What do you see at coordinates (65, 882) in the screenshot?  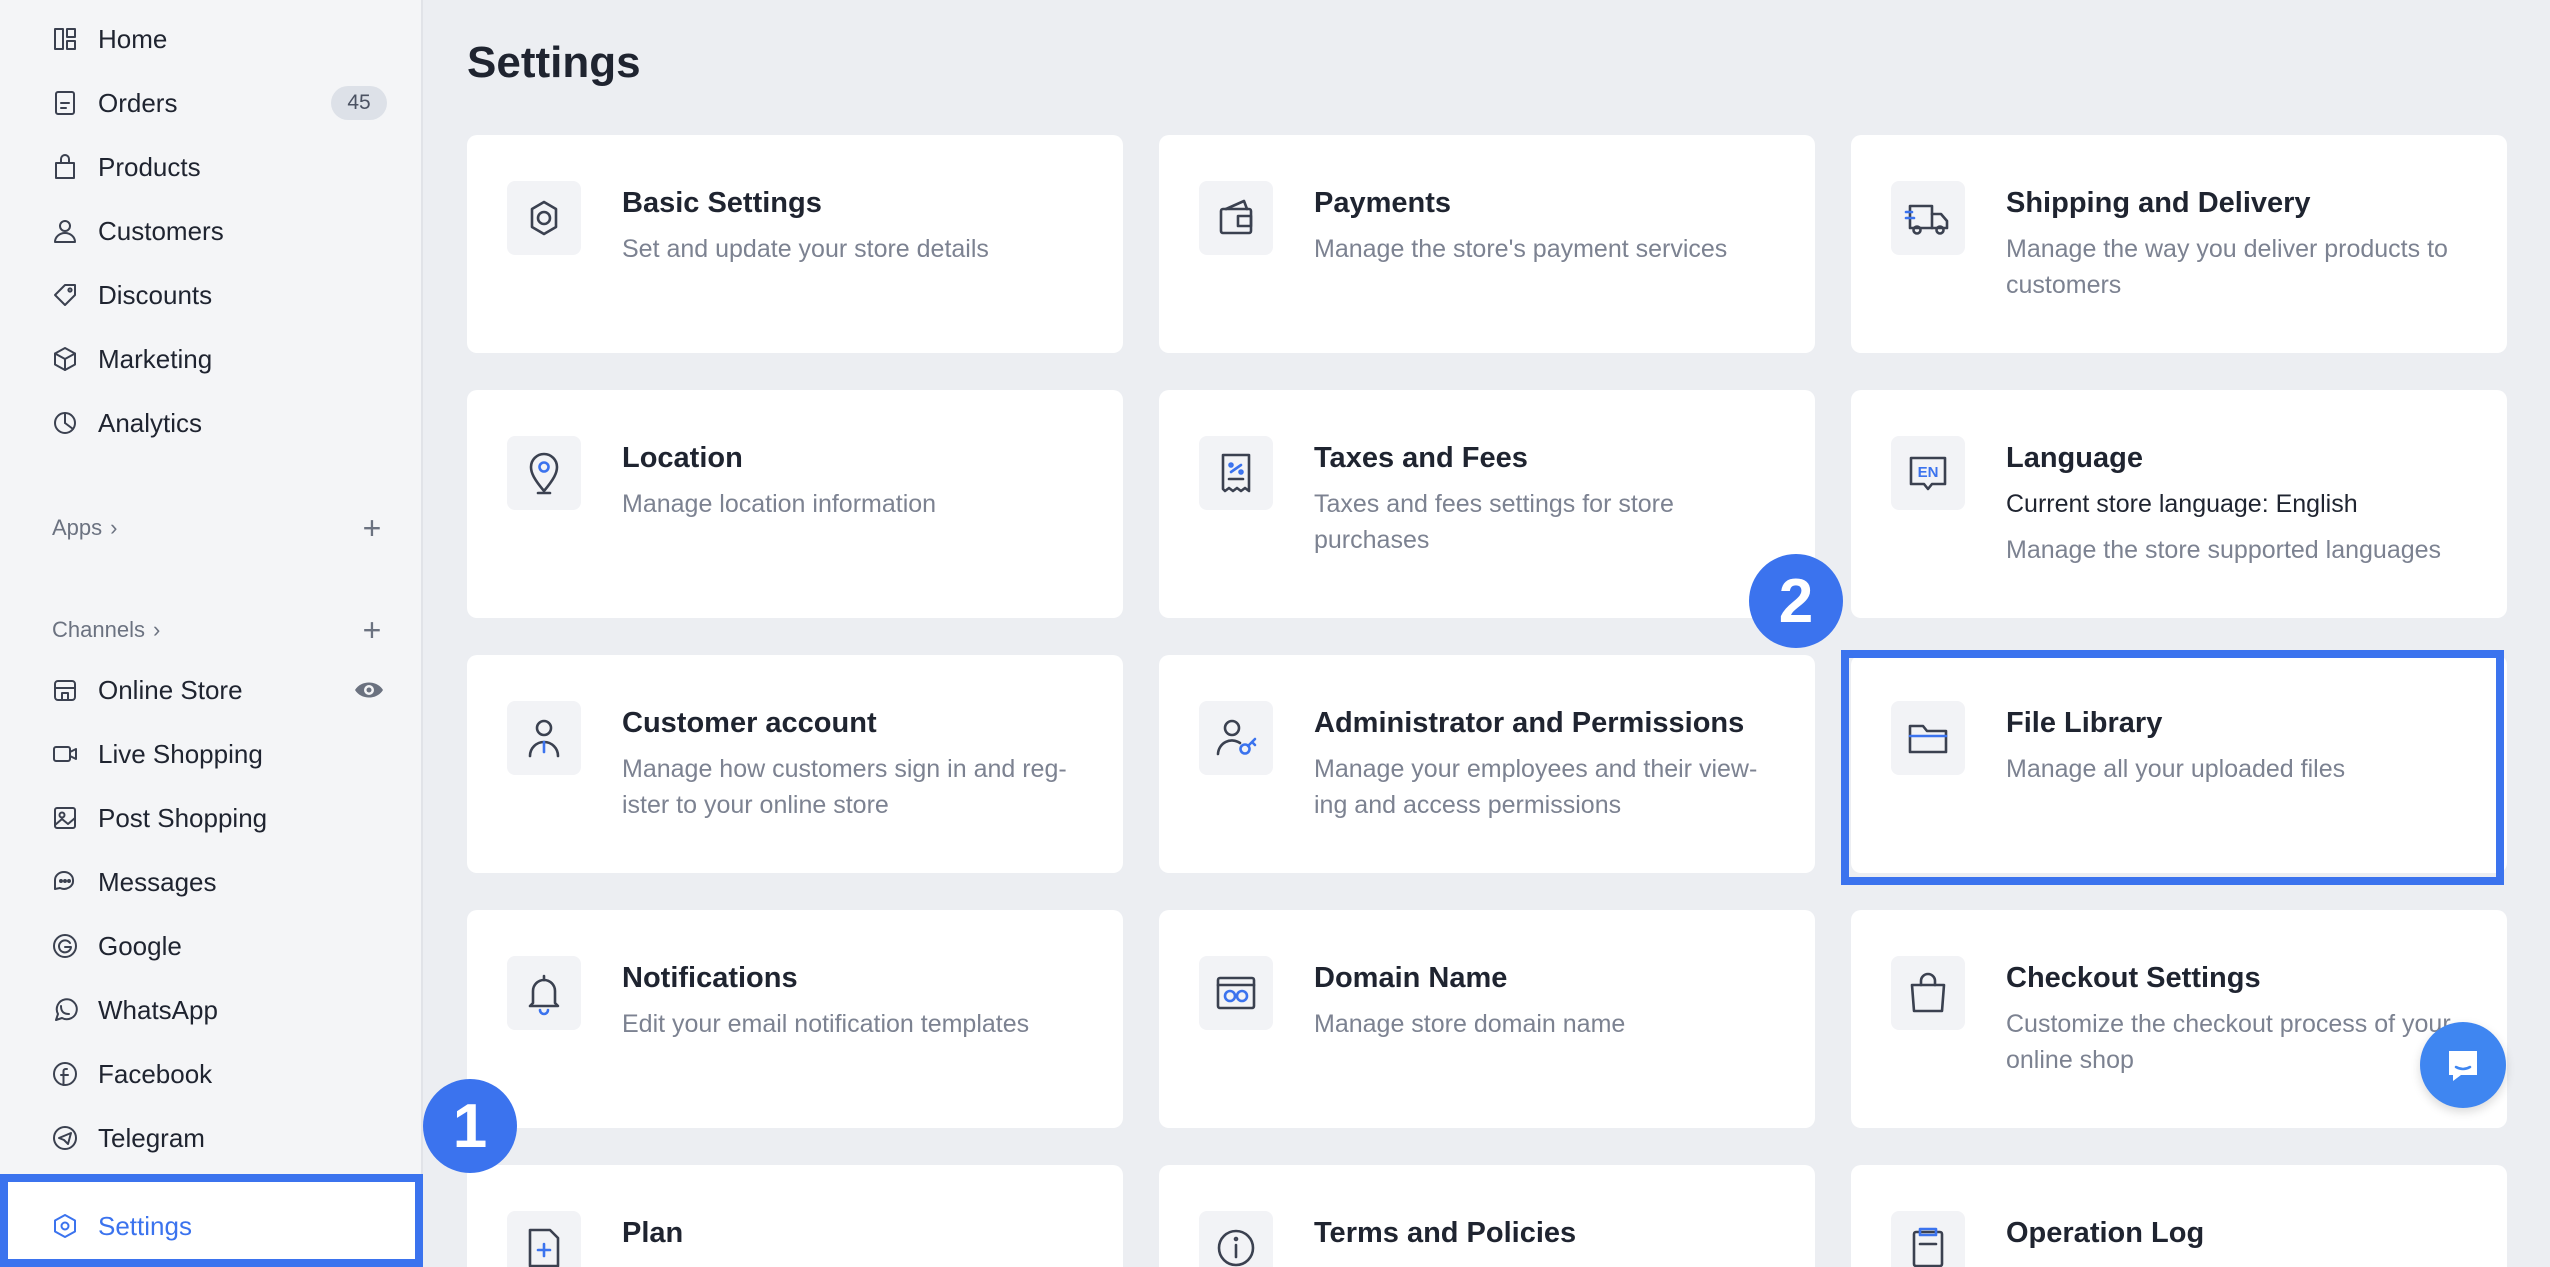 I see `messages-icon` at bounding box center [65, 882].